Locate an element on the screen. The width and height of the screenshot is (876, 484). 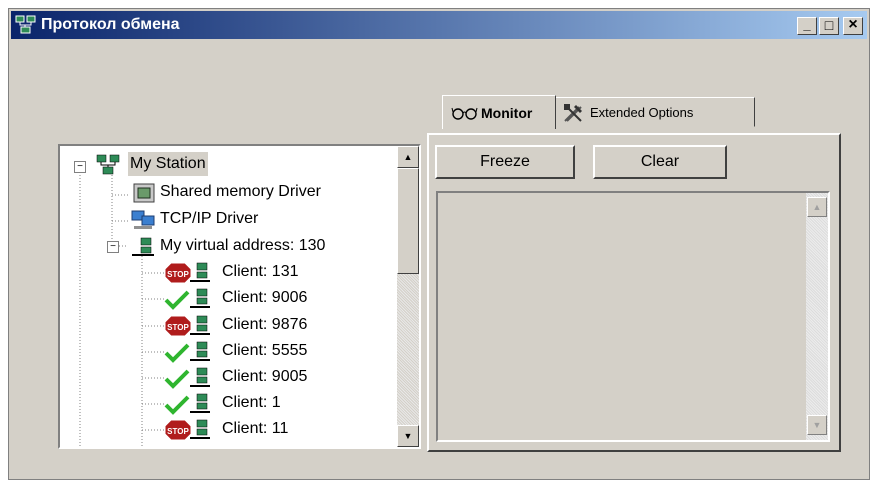
collapse-root-toggle: − is located at coordinates (80, 167).